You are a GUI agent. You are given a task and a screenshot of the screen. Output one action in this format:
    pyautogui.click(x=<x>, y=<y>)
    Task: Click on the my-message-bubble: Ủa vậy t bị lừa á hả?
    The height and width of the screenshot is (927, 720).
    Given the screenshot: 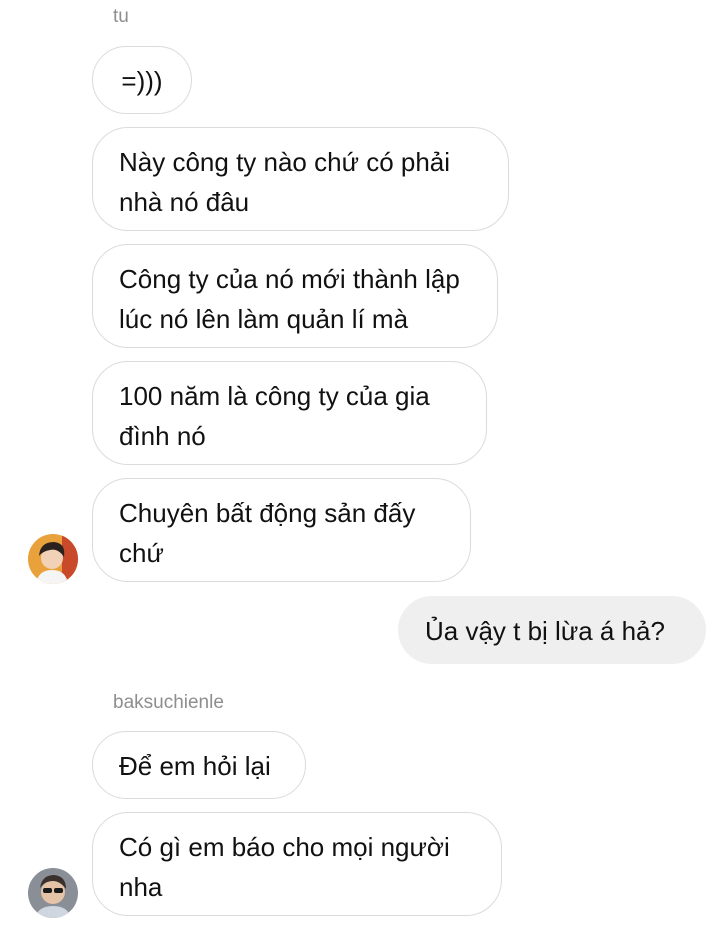 What is the action you would take?
    pyautogui.click(x=552, y=630)
    